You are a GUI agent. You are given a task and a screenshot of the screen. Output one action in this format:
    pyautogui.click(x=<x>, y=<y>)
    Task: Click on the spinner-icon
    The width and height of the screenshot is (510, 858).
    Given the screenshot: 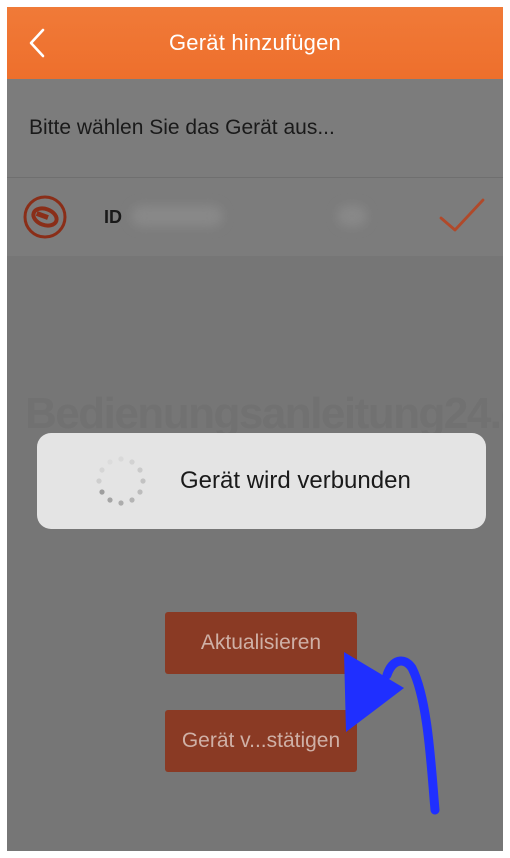 What is the action you would take?
    pyautogui.click(x=121, y=481)
    